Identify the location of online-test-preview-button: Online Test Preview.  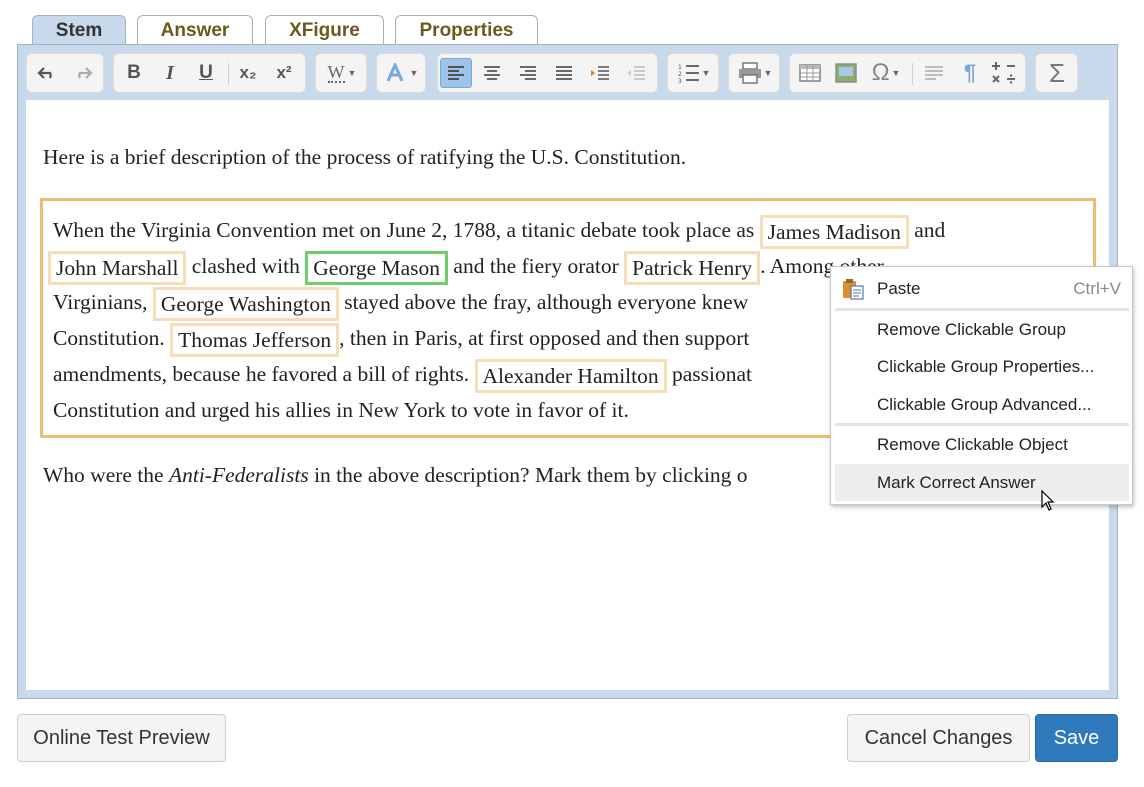
(121, 738).